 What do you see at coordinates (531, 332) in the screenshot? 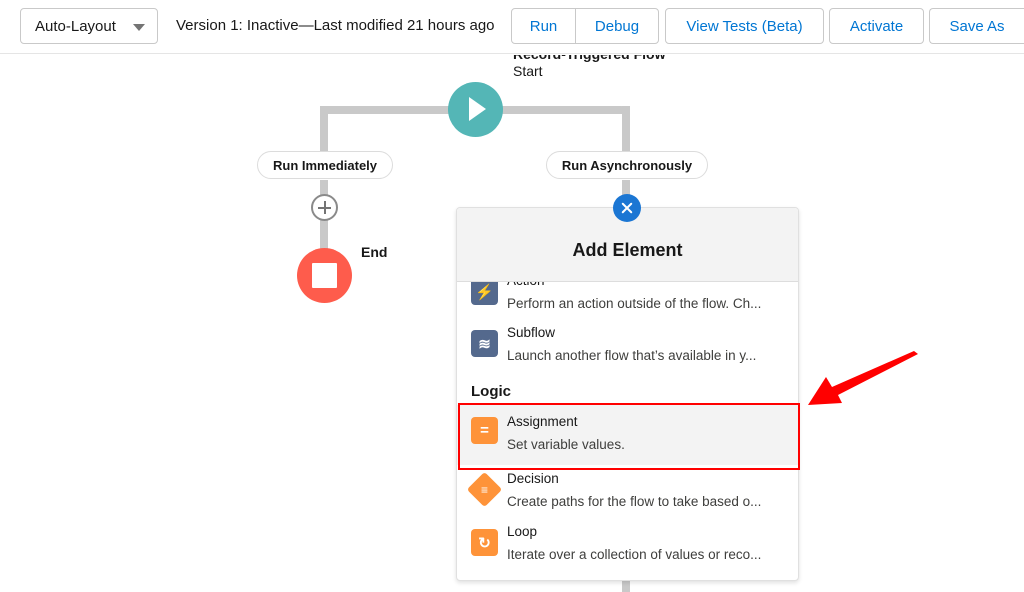
I see `element-name: Subflow` at bounding box center [531, 332].